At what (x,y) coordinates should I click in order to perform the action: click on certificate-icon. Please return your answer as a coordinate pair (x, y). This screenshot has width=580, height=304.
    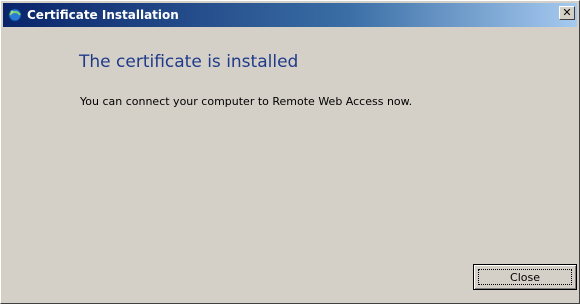
    Looking at the image, I should click on (15, 15).